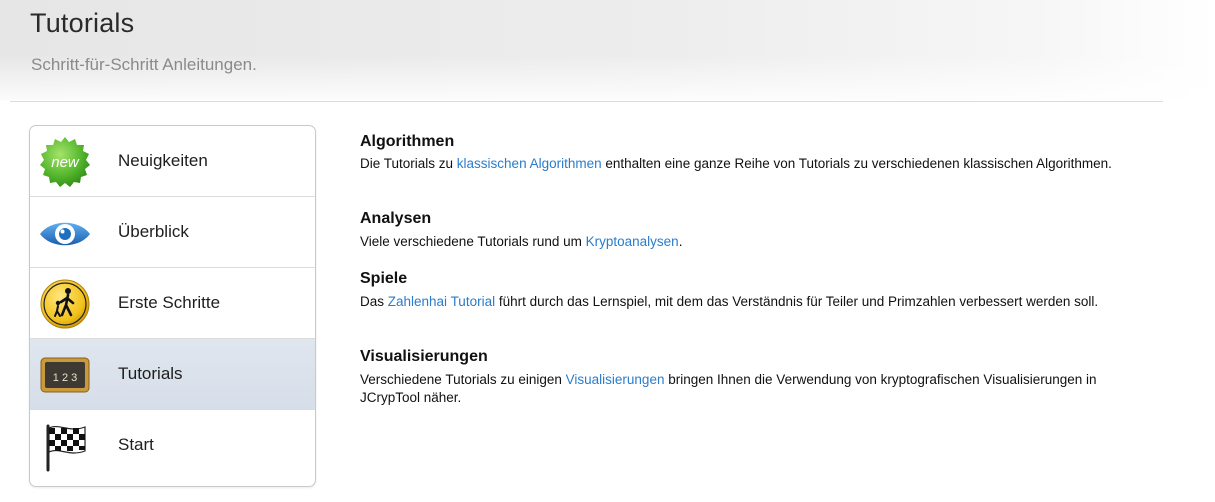  What do you see at coordinates (632, 241) in the screenshot?
I see `link-kryptoanalysen: Kryptoanalysen` at bounding box center [632, 241].